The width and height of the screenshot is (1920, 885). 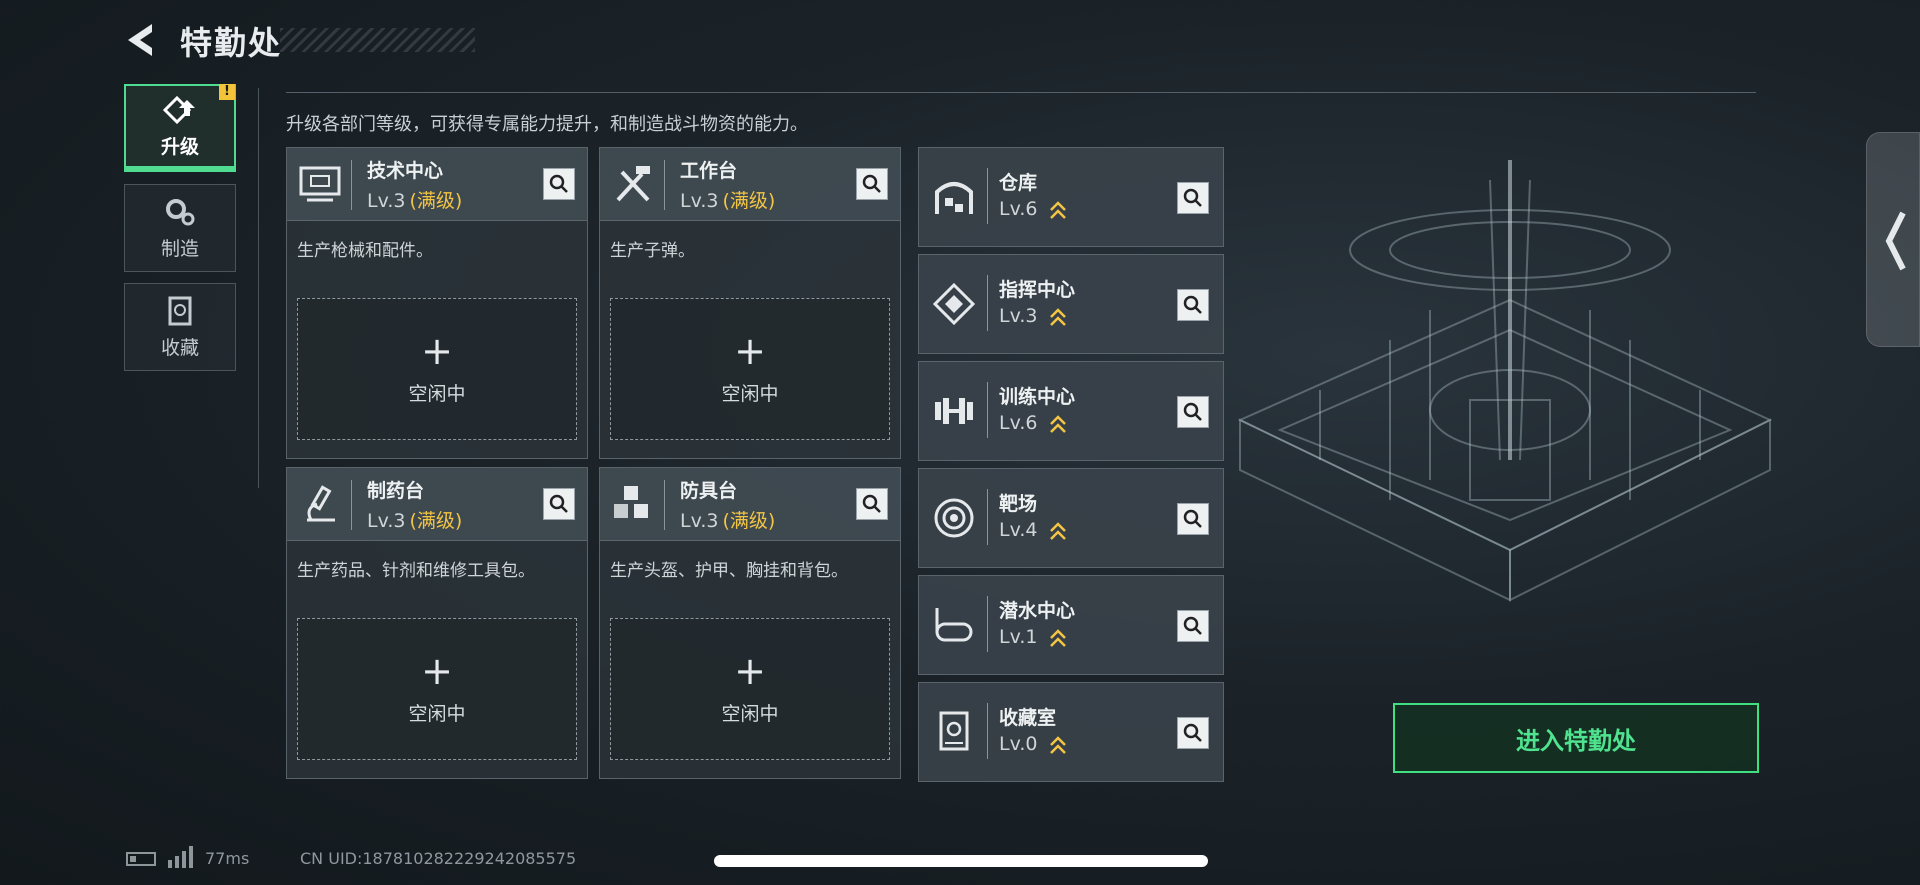 I want to click on microscope-icon, so click(x=321, y=503).